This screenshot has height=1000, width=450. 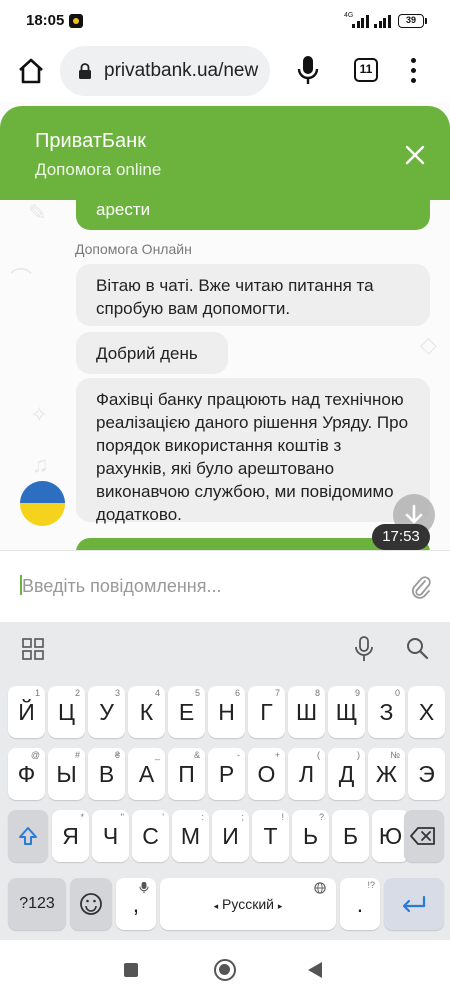 I want to click on key: ; И, so click(x=230, y=836).